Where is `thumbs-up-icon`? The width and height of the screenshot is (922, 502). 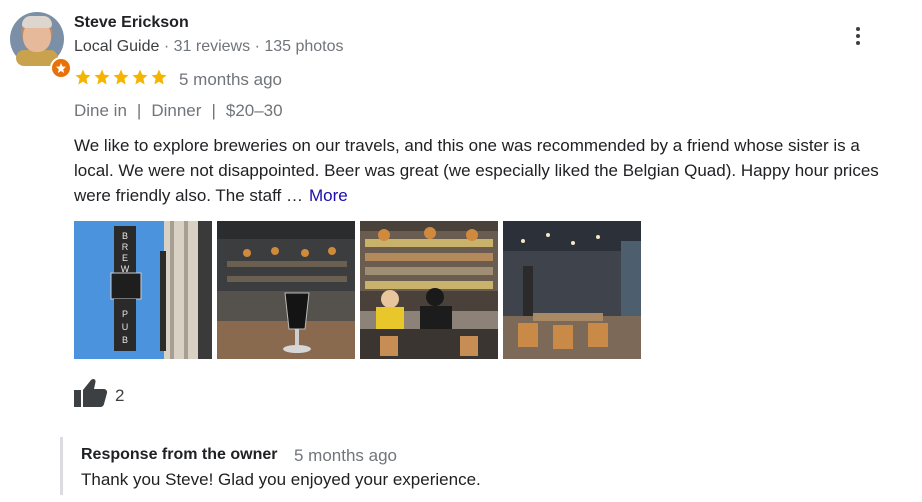 thumbs-up-icon is located at coordinates (91, 392).